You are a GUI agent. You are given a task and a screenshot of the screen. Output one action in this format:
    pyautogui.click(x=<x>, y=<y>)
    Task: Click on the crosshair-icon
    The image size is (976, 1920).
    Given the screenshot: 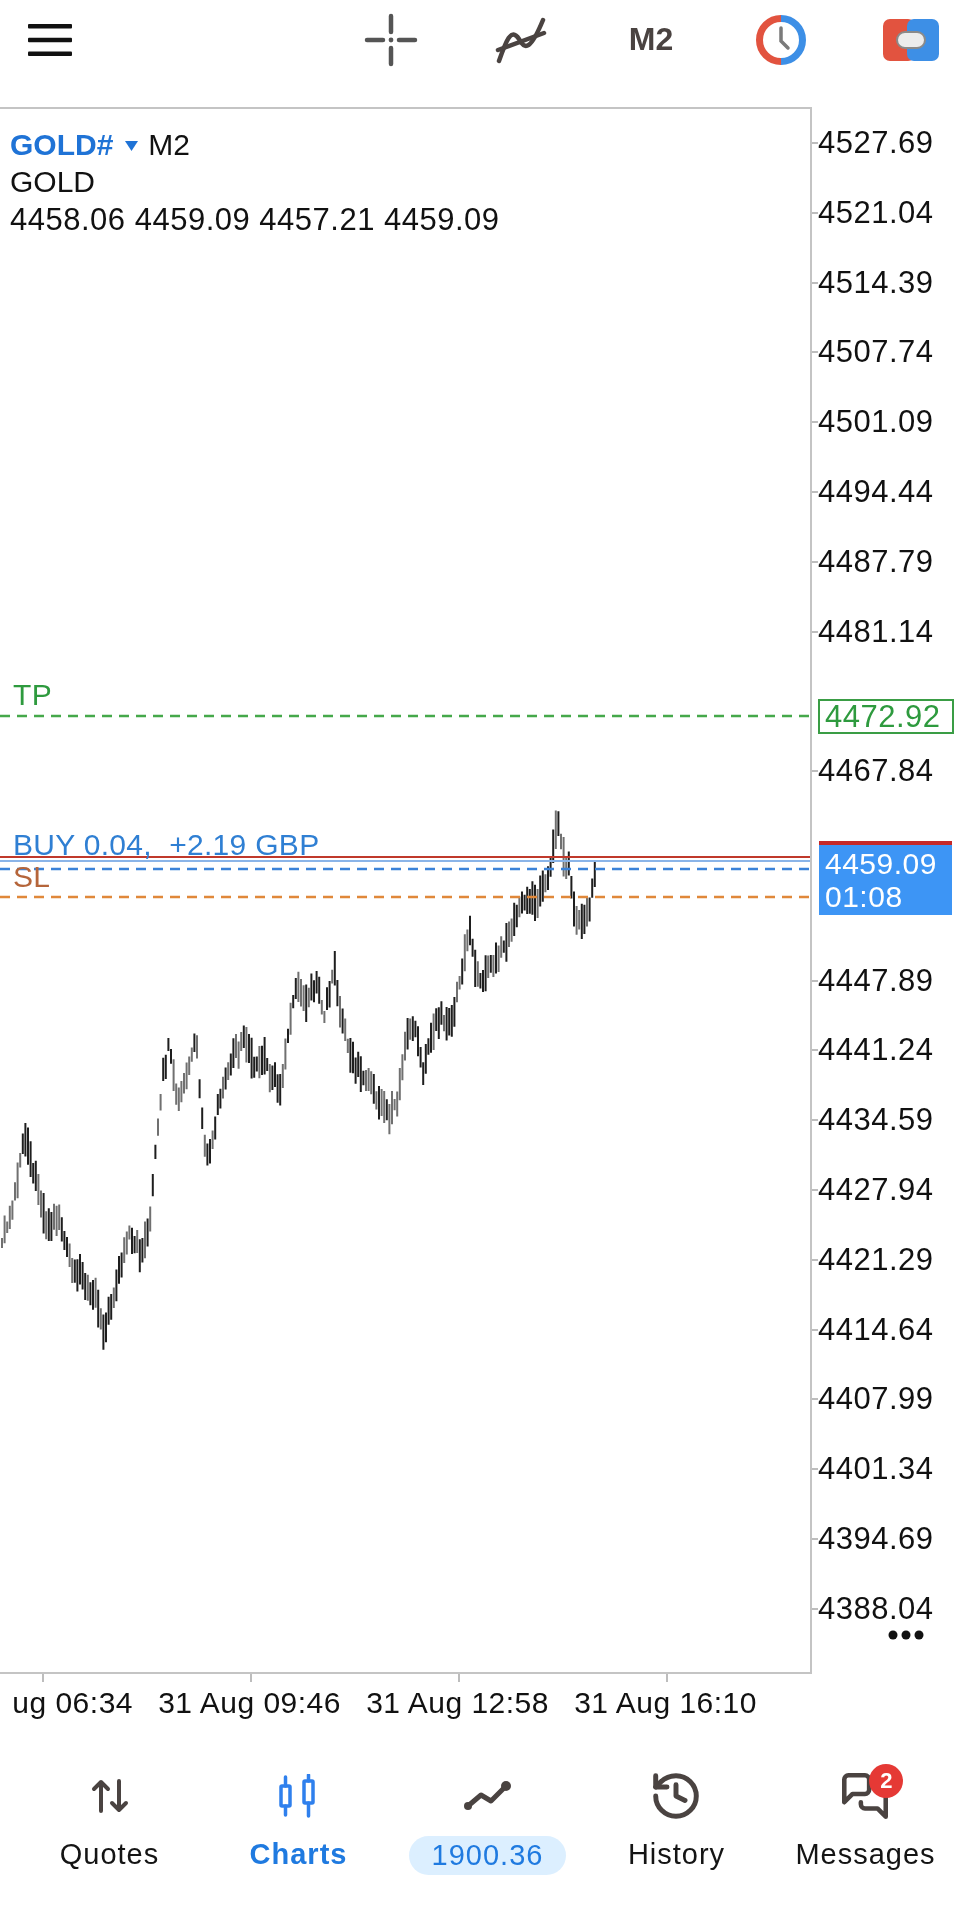 What is the action you would take?
    pyautogui.click(x=391, y=40)
    